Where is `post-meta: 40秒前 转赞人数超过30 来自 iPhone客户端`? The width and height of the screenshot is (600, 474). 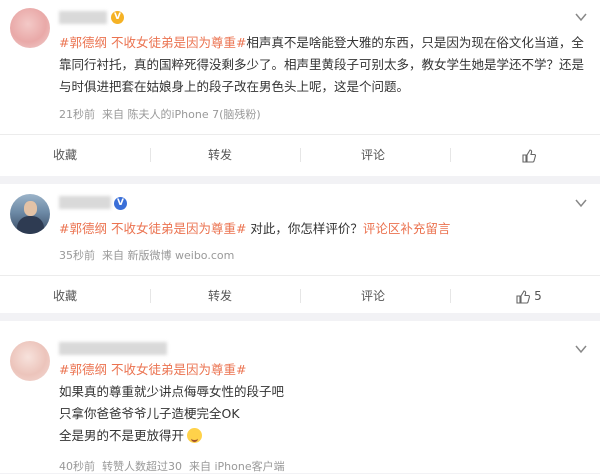
post-meta: 40秒前 转赞人数超过30 来自 iPhone客户端 is located at coordinates (175, 466).